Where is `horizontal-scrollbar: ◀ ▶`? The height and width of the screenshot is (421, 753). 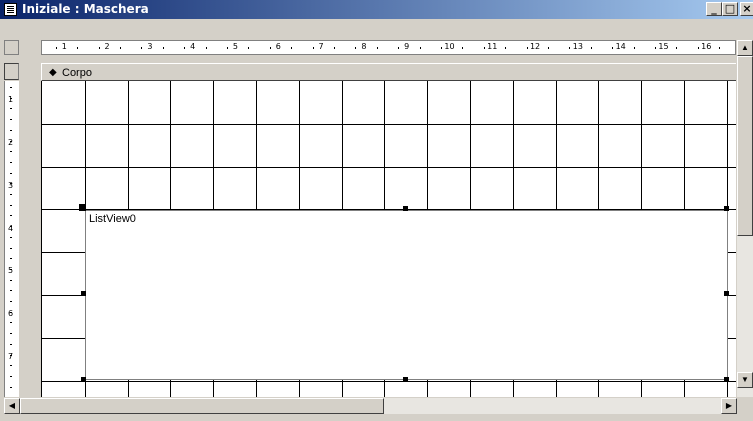
horizontal-scrollbar: ◀ ▶ is located at coordinates (370, 406).